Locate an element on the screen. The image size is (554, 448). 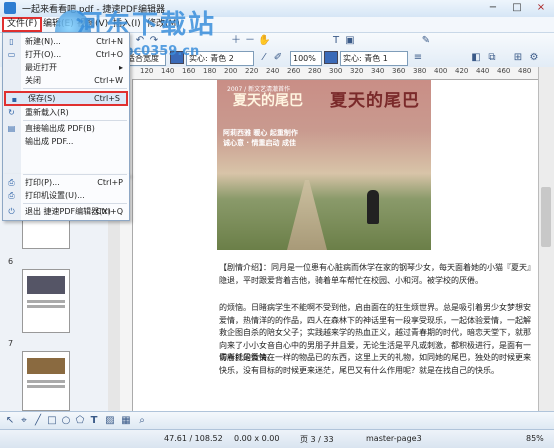
arrange-icon: ⧉ is located at coordinates (492, 58).